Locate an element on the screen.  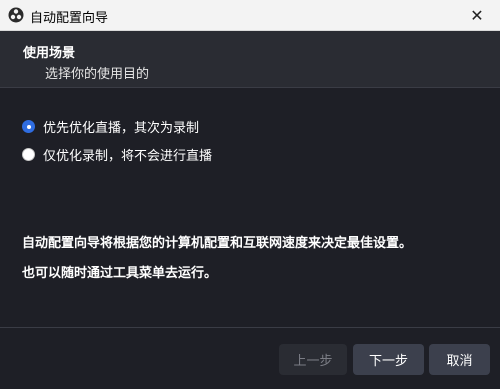
page-subtitle: 选择你的使用目的 is located at coordinates (97, 74).